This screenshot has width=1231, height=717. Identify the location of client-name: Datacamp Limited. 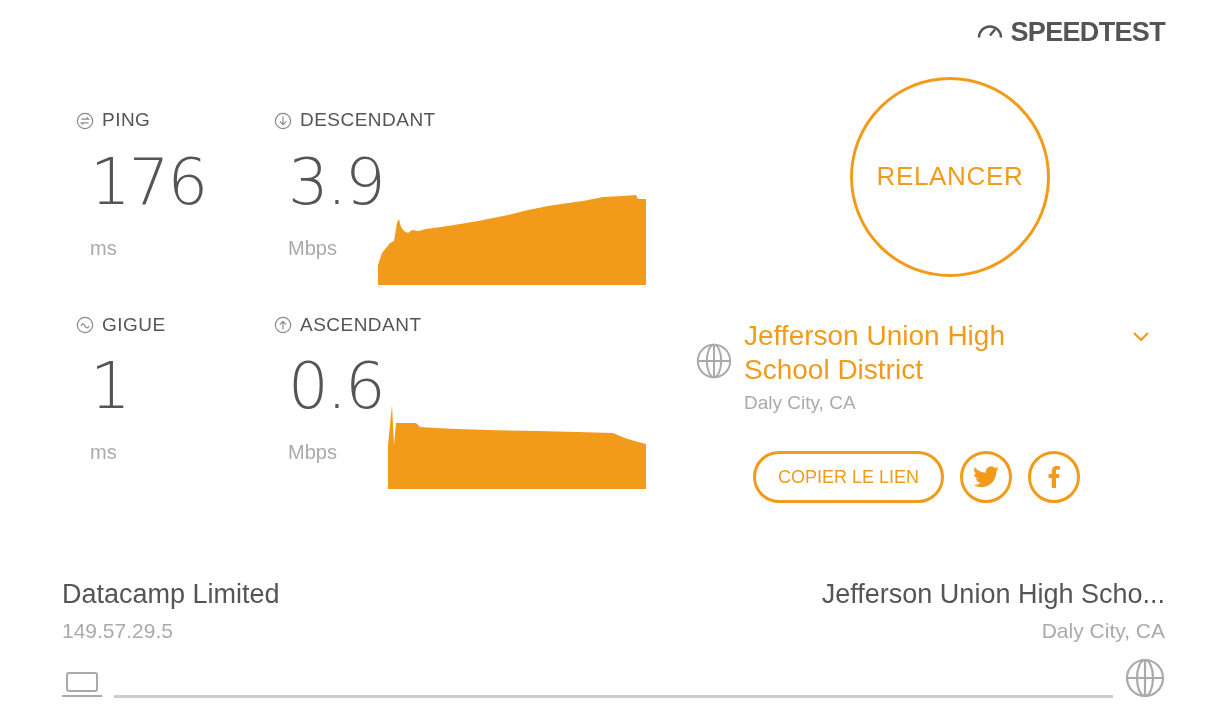
(171, 594).